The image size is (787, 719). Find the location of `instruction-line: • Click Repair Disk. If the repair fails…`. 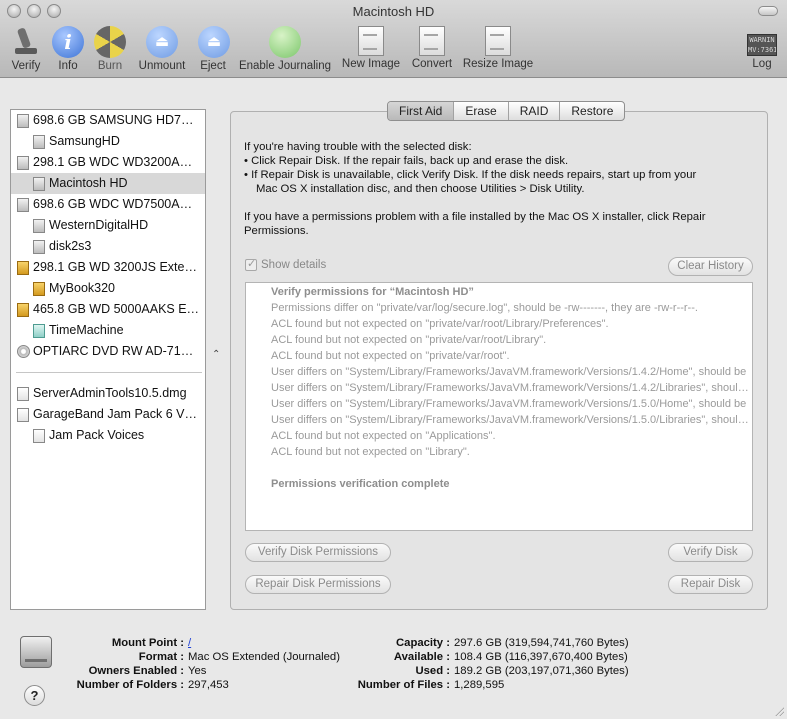

instruction-line: • Click Repair Disk. If the repair fails… is located at coordinates (406, 161).